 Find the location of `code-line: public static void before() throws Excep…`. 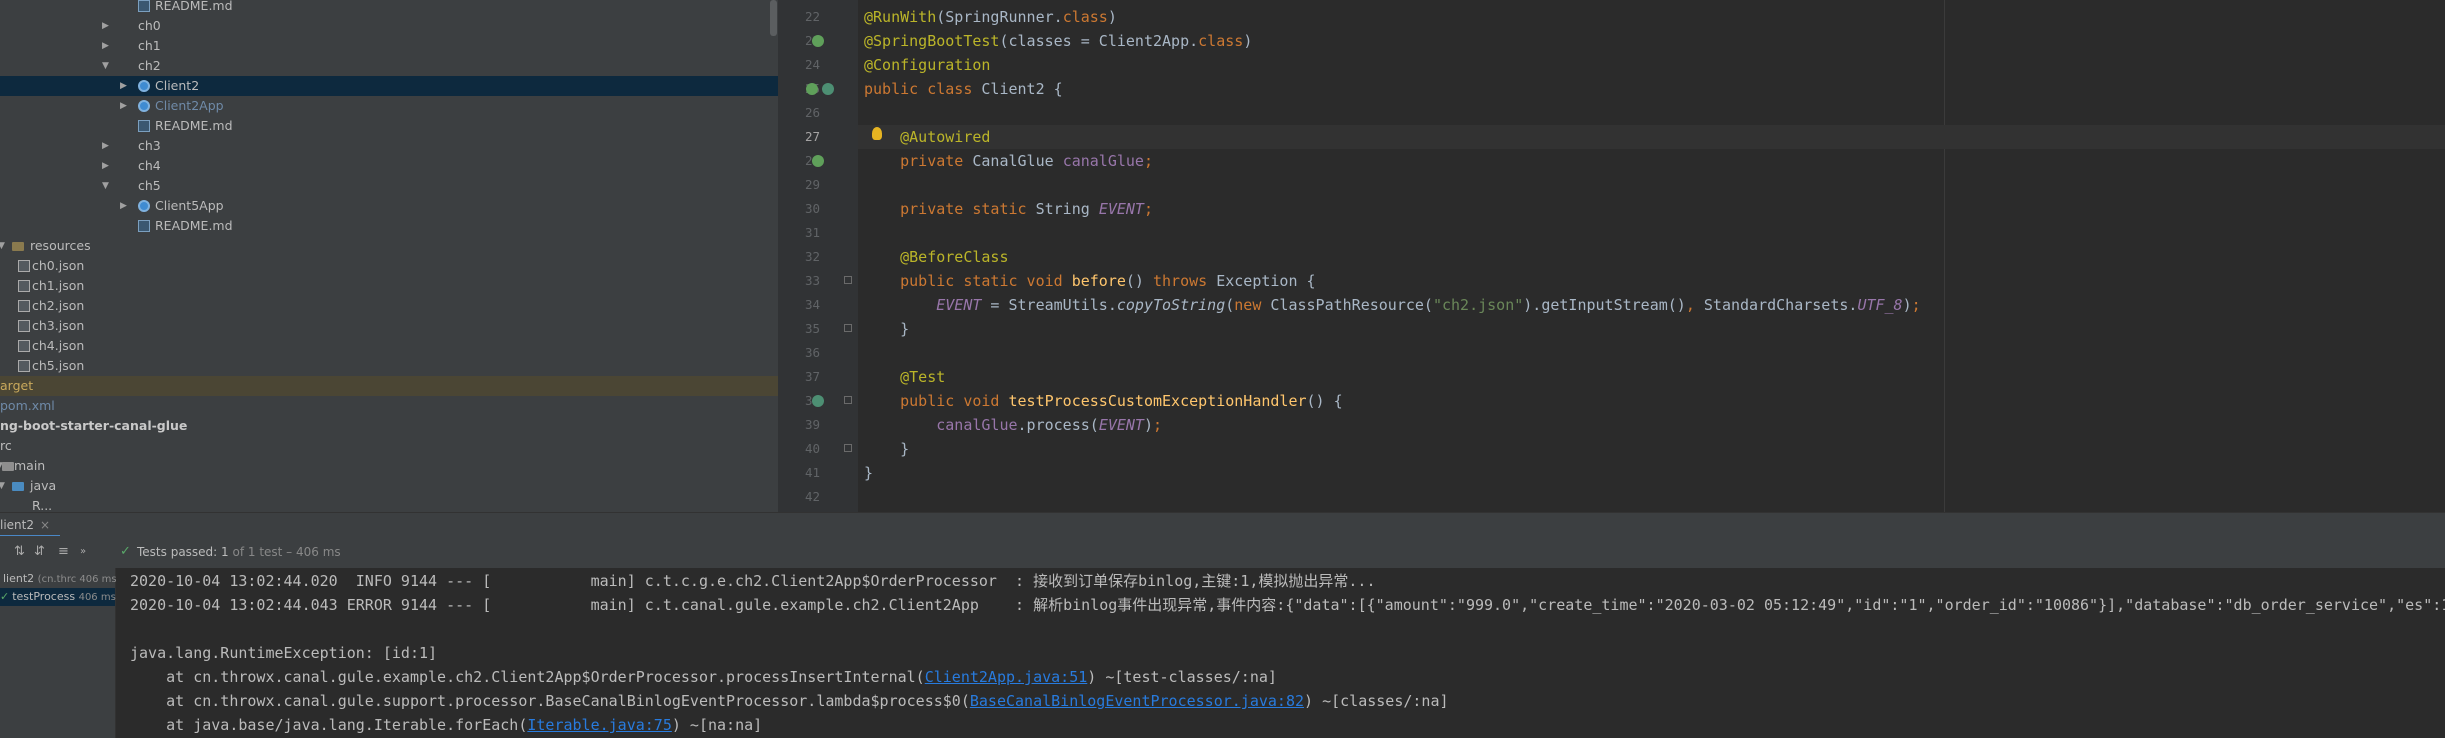

code-line: public static void before() throws Excep… is located at coordinates (1651, 281).